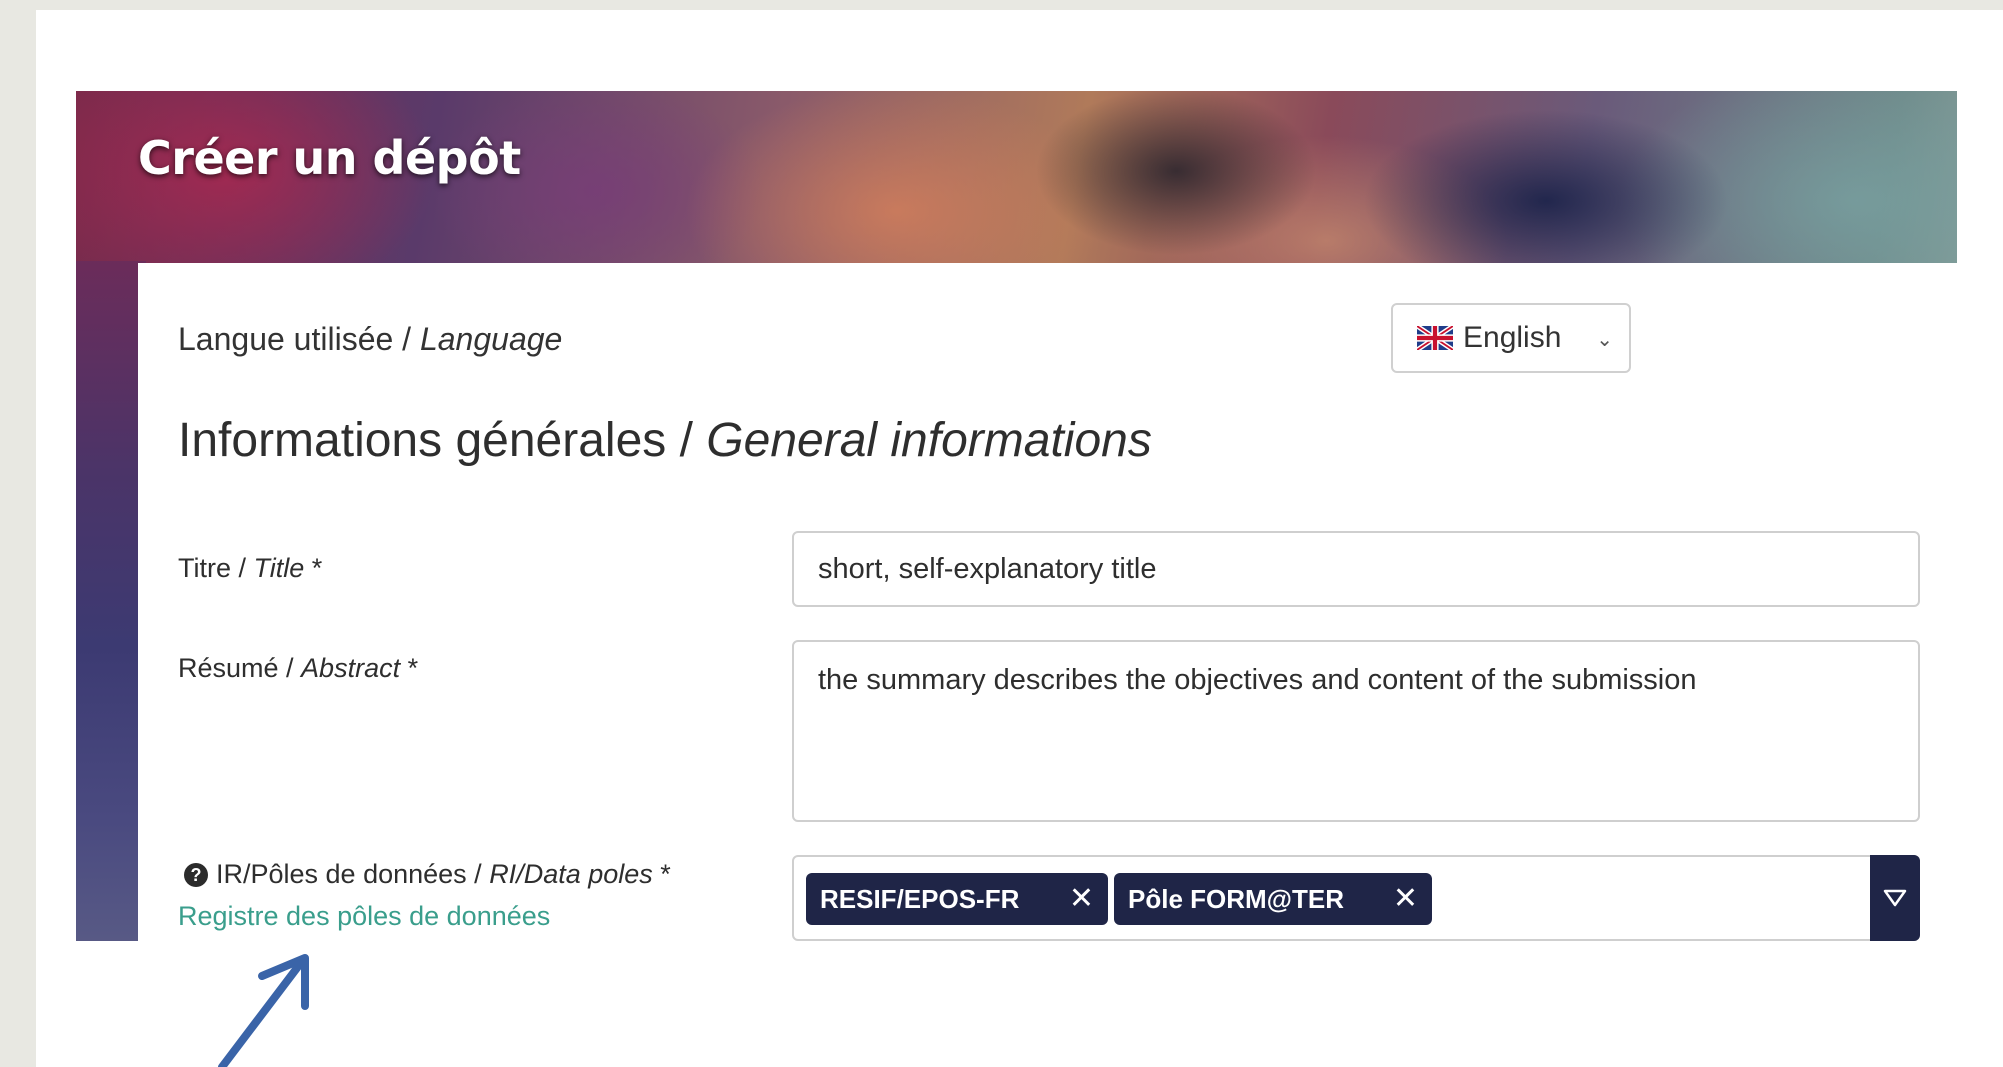 The height and width of the screenshot is (1067, 2003). Describe the element at coordinates (196, 875) in the screenshot. I see `question-circle-icon: ?` at that location.